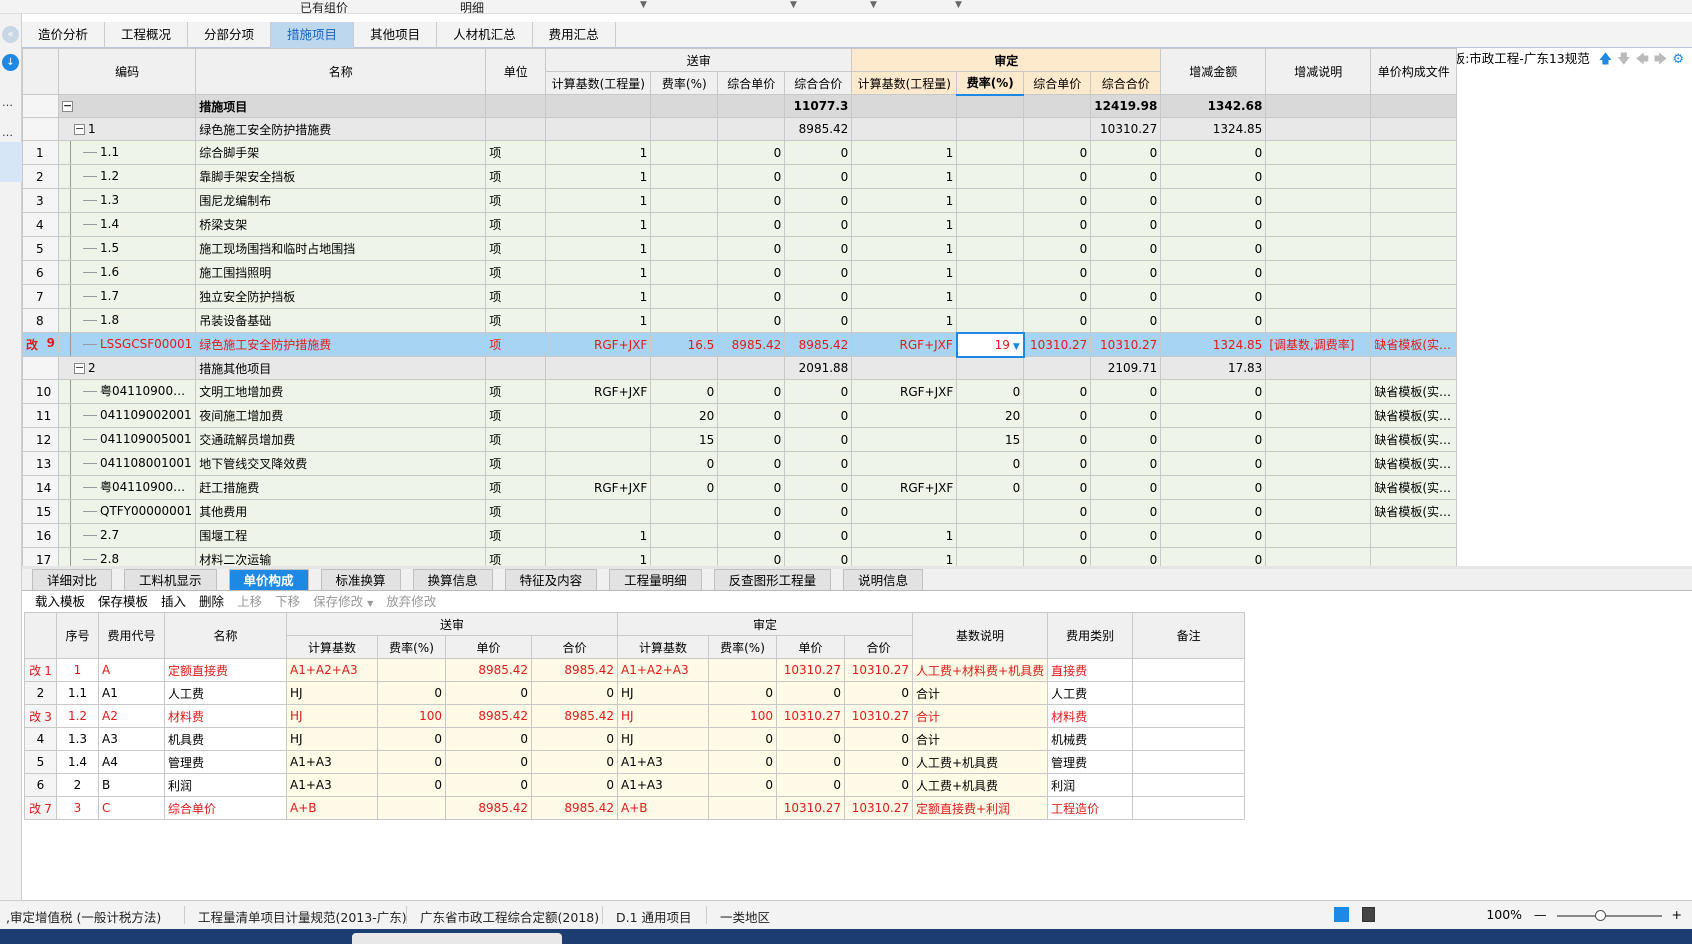 The height and width of the screenshot is (944, 1692). What do you see at coordinates (40, 391) in the screenshot?
I see `row-index: 10` at bounding box center [40, 391].